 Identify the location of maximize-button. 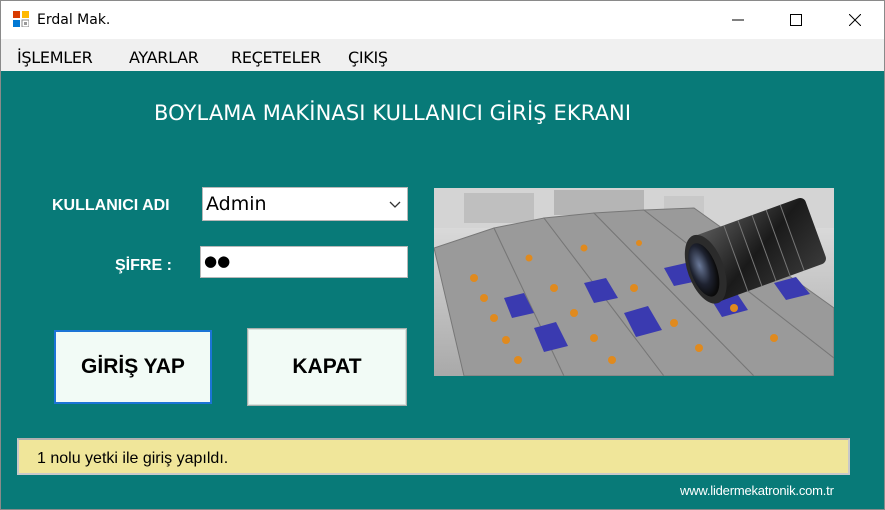
(796, 20).